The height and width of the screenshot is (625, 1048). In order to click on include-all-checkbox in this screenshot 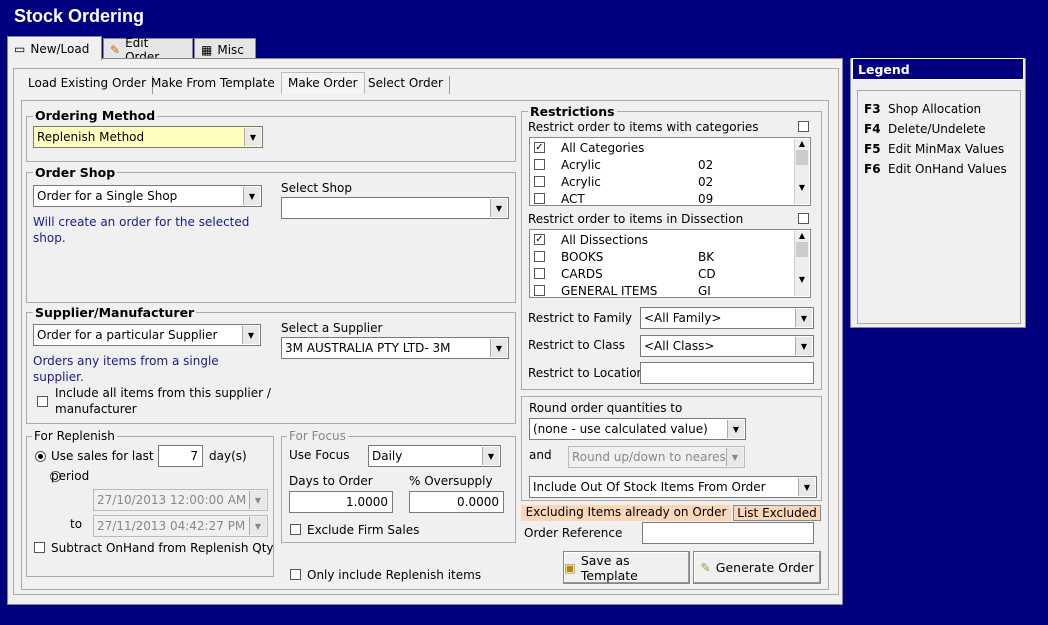, I will do `click(42, 401)`.